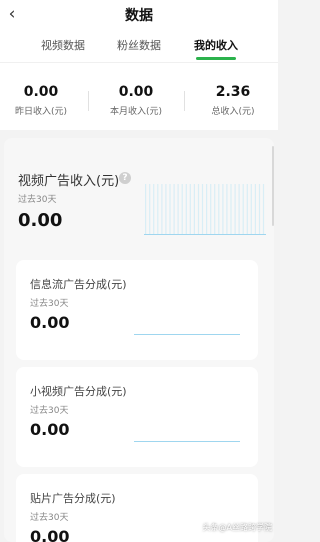 The height and width of the screenshot is (542, 320). What do you see at coordinates (73, 498) in the screenshot?
I see `preroll-ad-share-title: 贴片广告分成(元)` at bounding box center [73, 498].